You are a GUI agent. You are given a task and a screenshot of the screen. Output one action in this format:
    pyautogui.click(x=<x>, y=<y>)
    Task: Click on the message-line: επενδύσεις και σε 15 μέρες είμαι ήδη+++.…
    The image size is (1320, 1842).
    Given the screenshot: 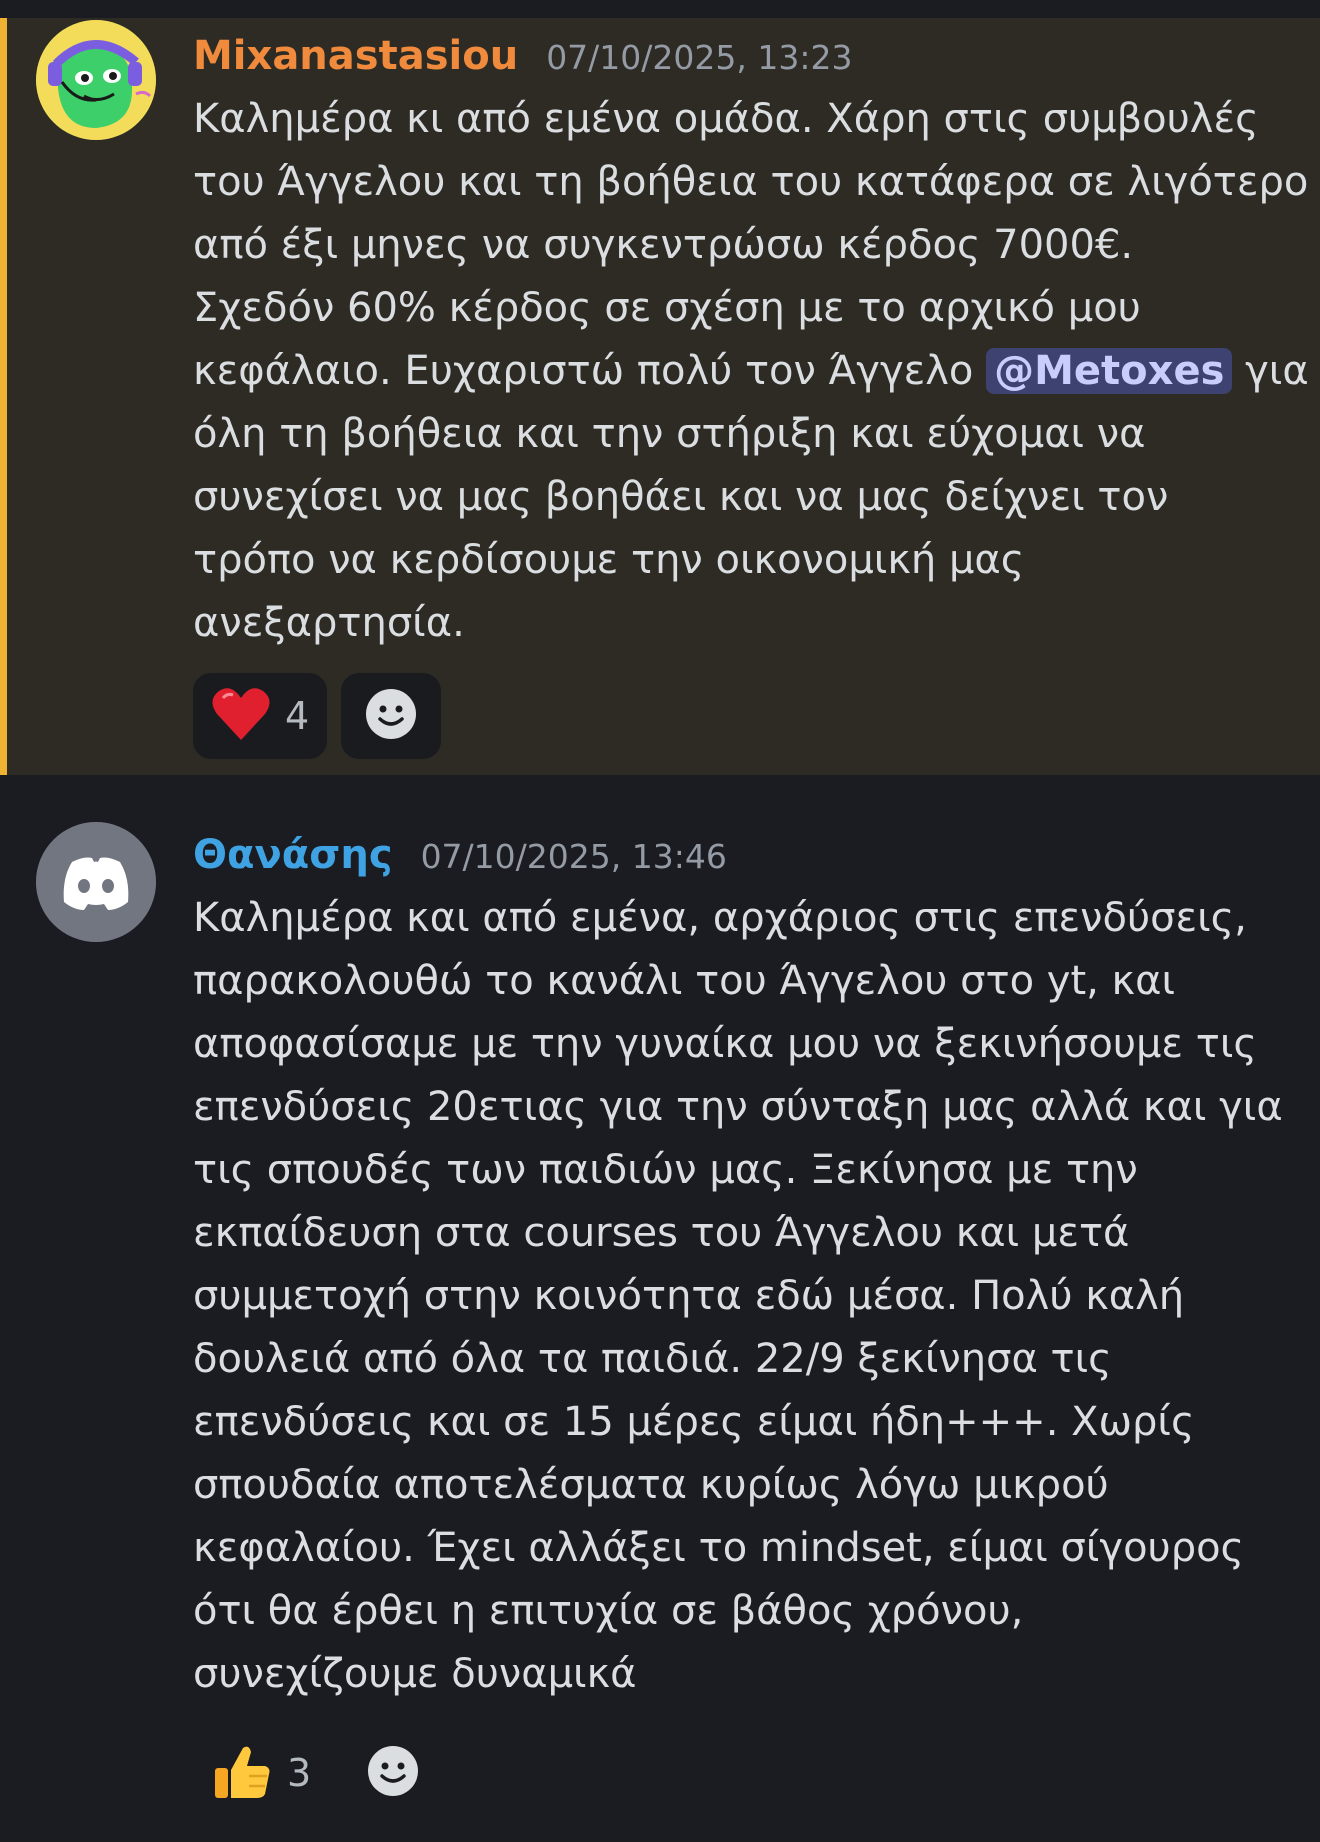 What is the action you would take?
    pyautogui.click(x=694, y=1422)
    